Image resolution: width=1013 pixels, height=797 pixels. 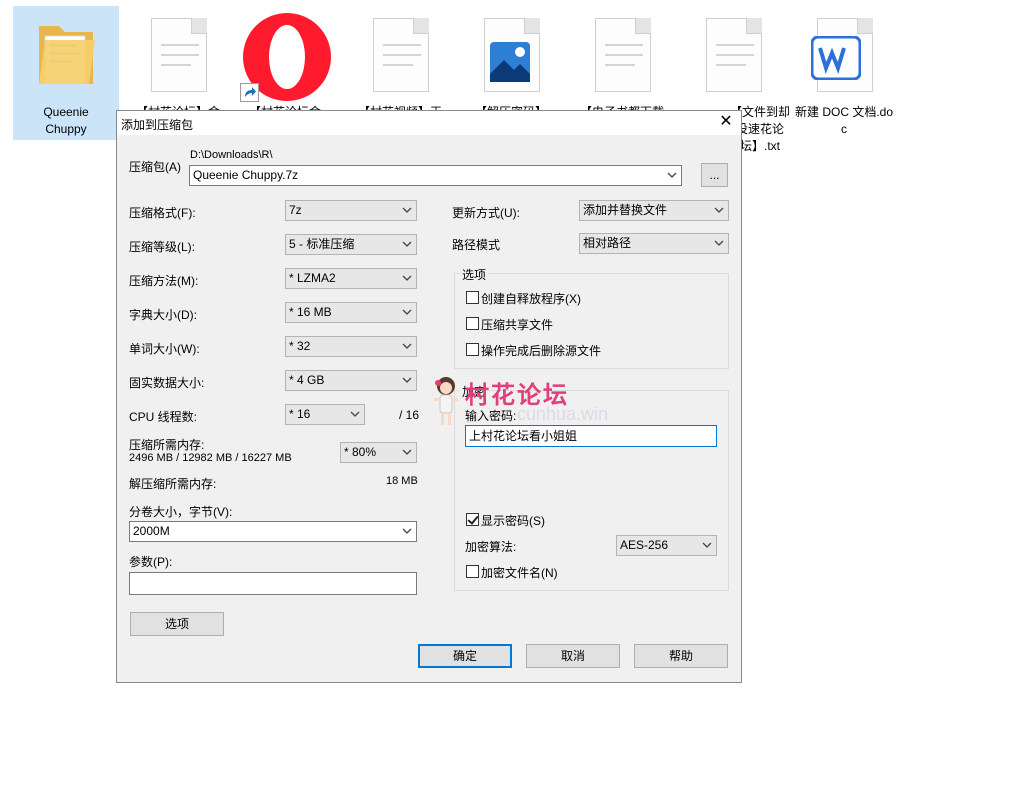 I want to click on folder-icon, so click(x=66, y=54).